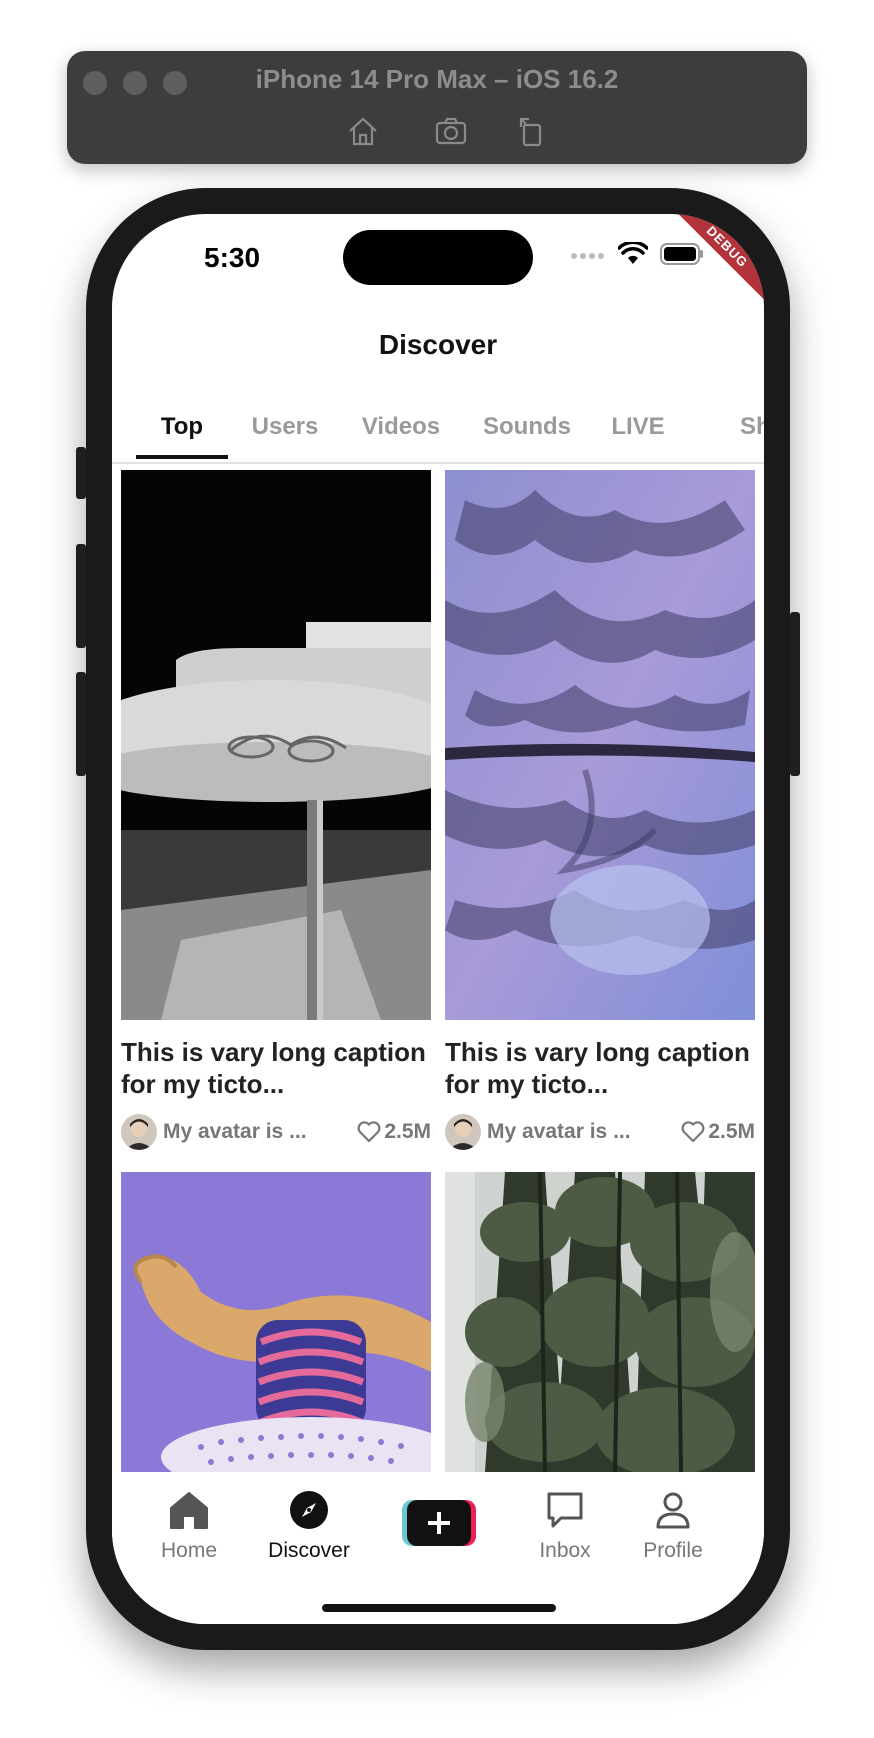  I want to click on status-icons, so click(637, 255).